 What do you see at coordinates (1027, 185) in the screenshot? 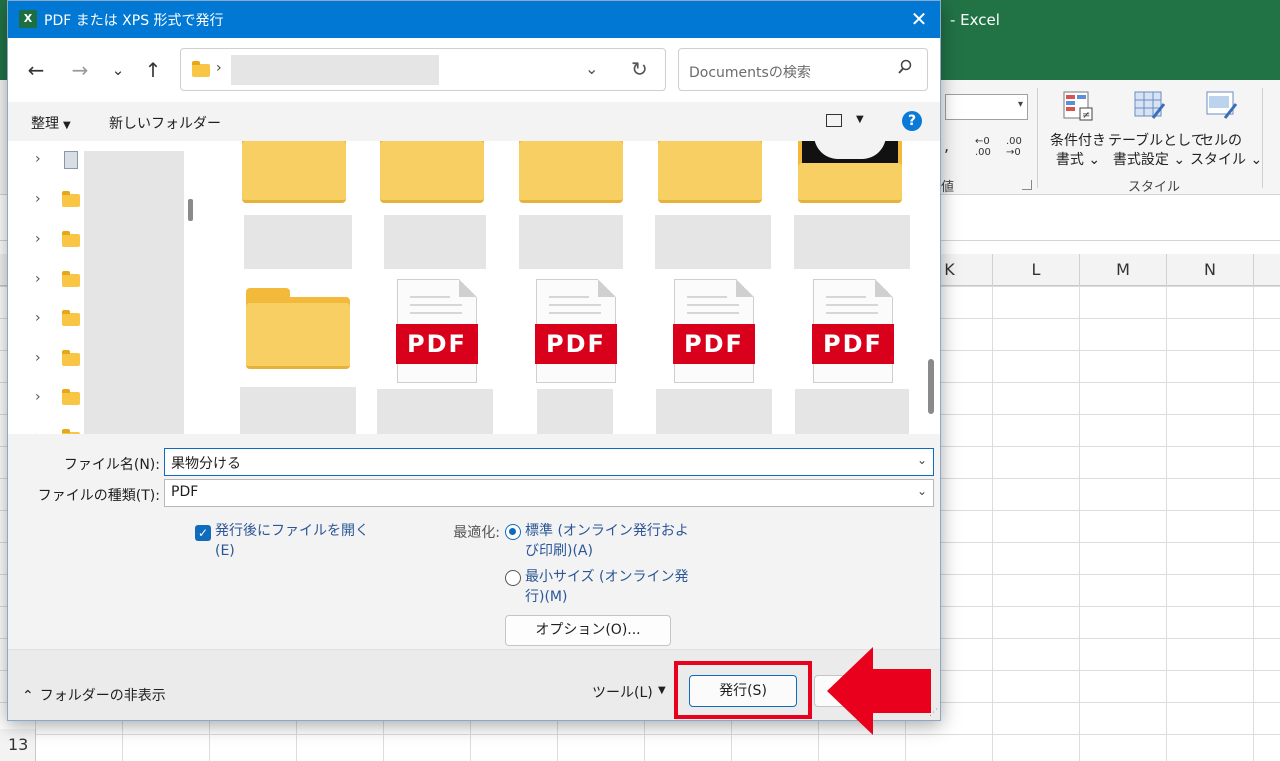
I see `number-group-launcher-icon` at bounding box center [1027, 185].